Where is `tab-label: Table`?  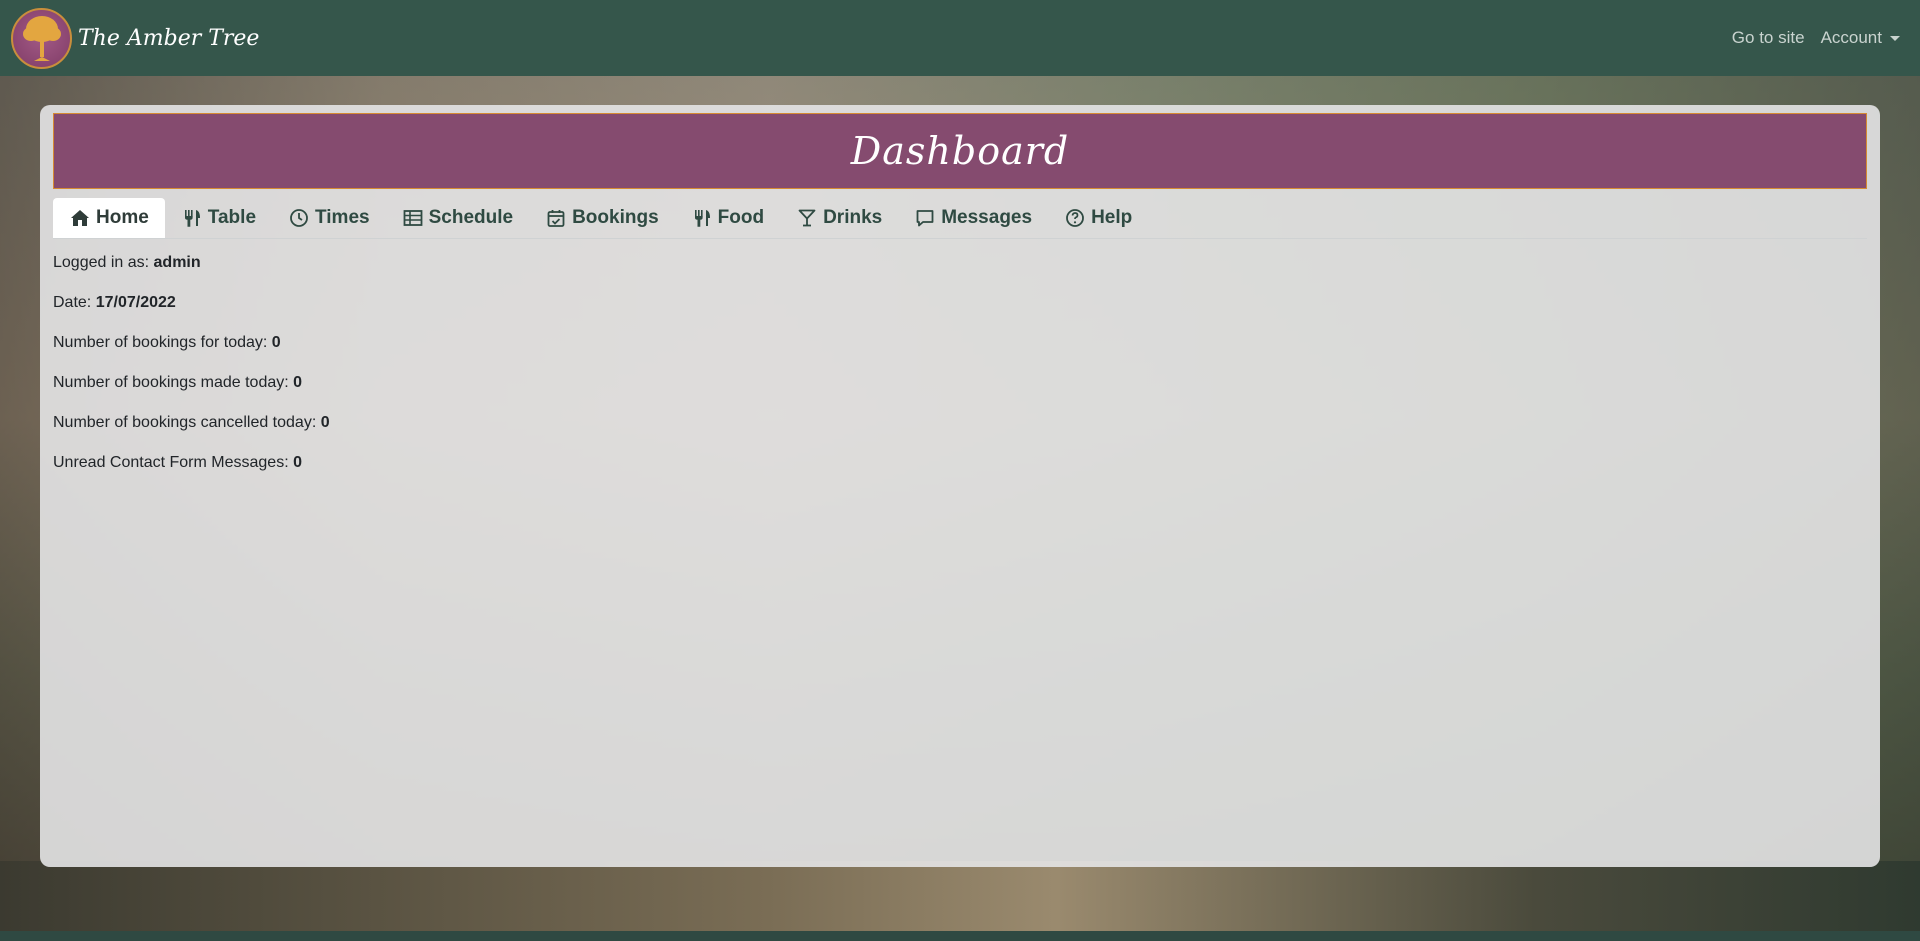
tab-label: Table is located at coordinates (232, 217).